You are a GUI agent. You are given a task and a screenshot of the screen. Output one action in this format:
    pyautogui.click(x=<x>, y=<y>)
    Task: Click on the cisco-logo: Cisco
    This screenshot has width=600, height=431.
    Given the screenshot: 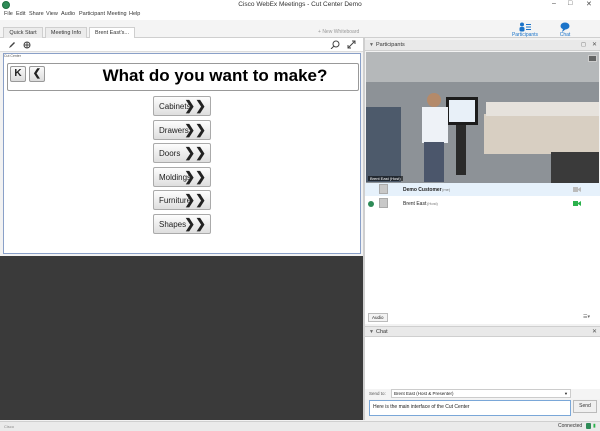 What is the action you would take?
    pyautogui.click(x=9, y=426)
    